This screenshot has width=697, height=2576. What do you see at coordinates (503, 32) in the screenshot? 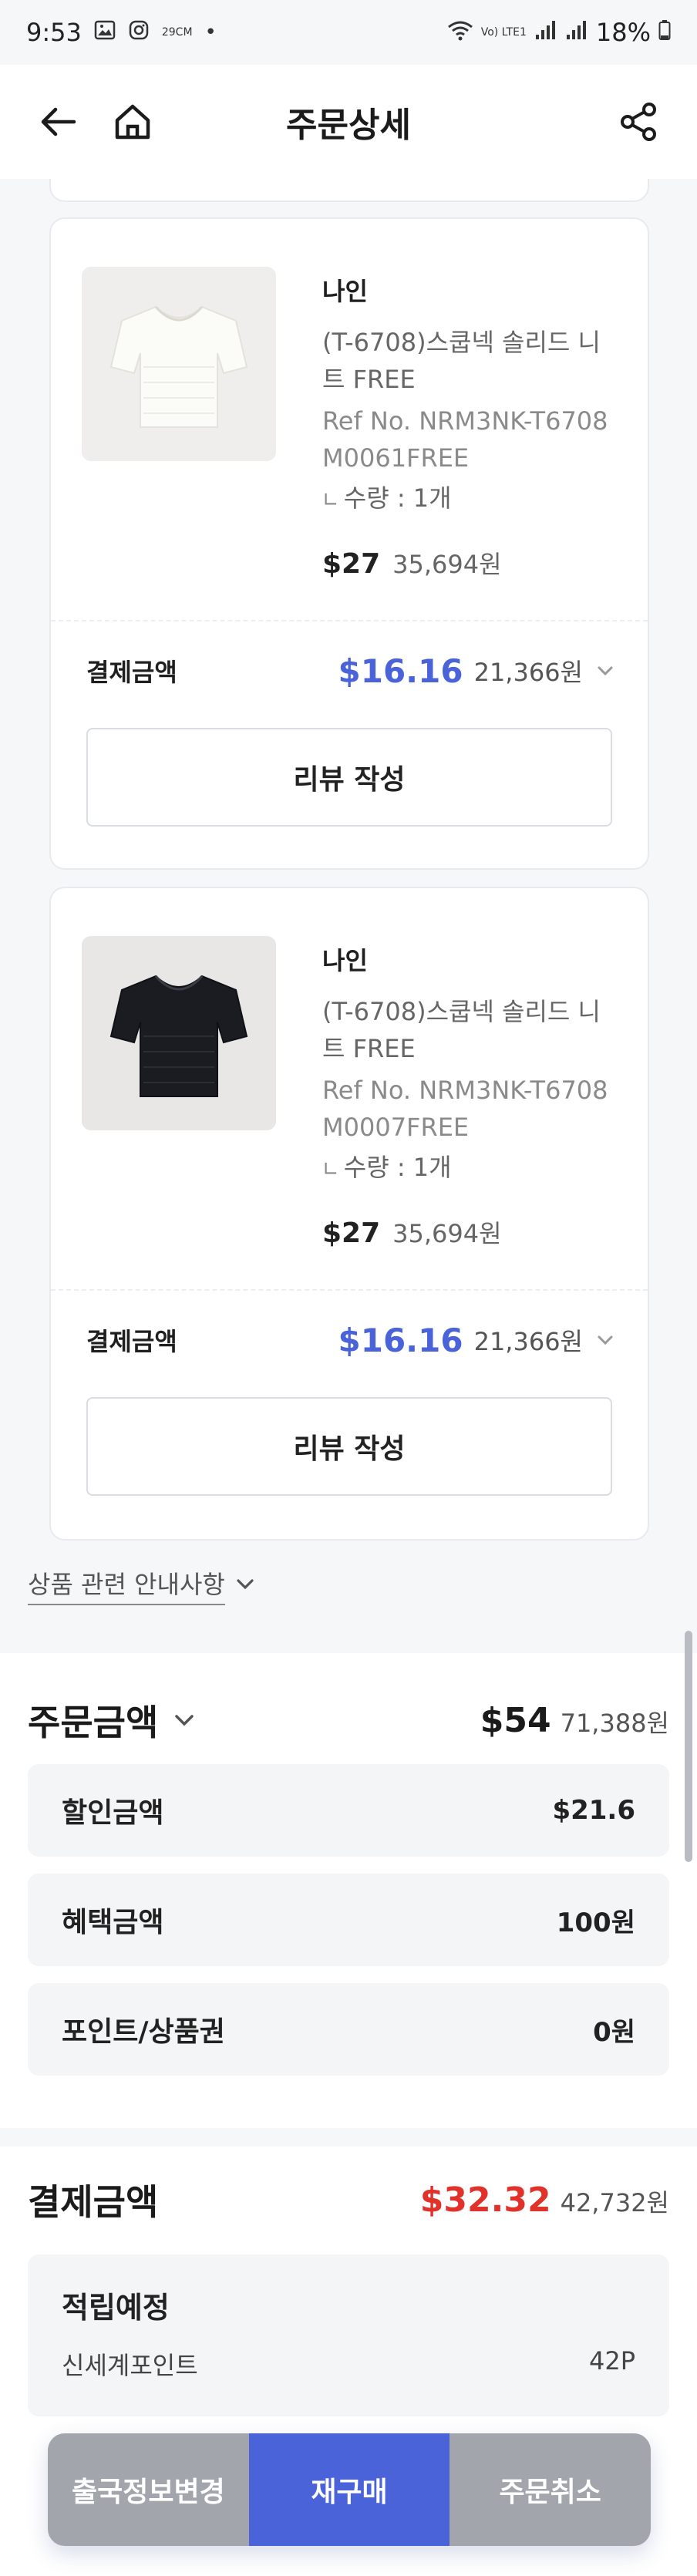
I see `network-label: Vo) LTE1` at bounding box center [503, 32].